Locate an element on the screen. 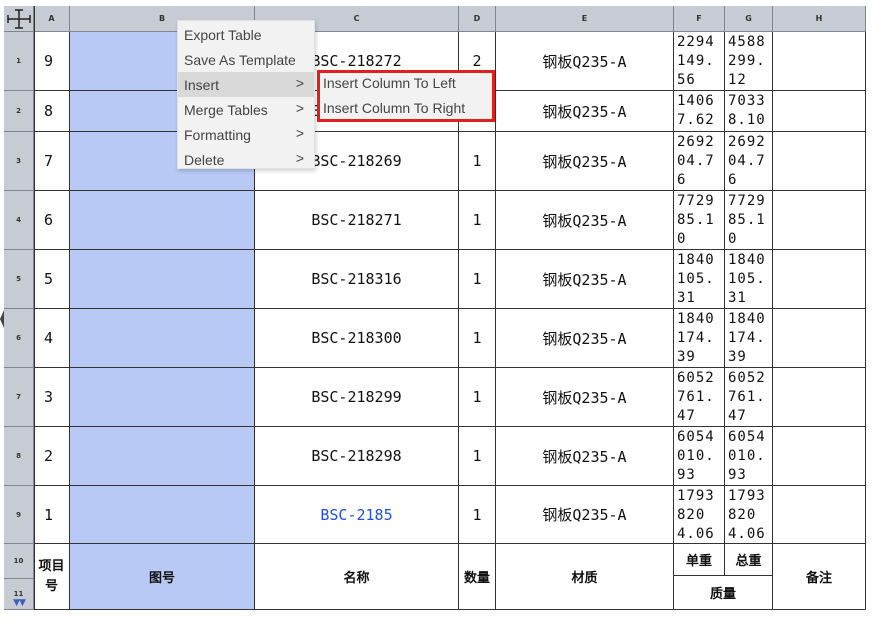 Image resolution: width=875 pixels, height=627 pixels. resize-handle-icon is located at coordinates (2, 319).